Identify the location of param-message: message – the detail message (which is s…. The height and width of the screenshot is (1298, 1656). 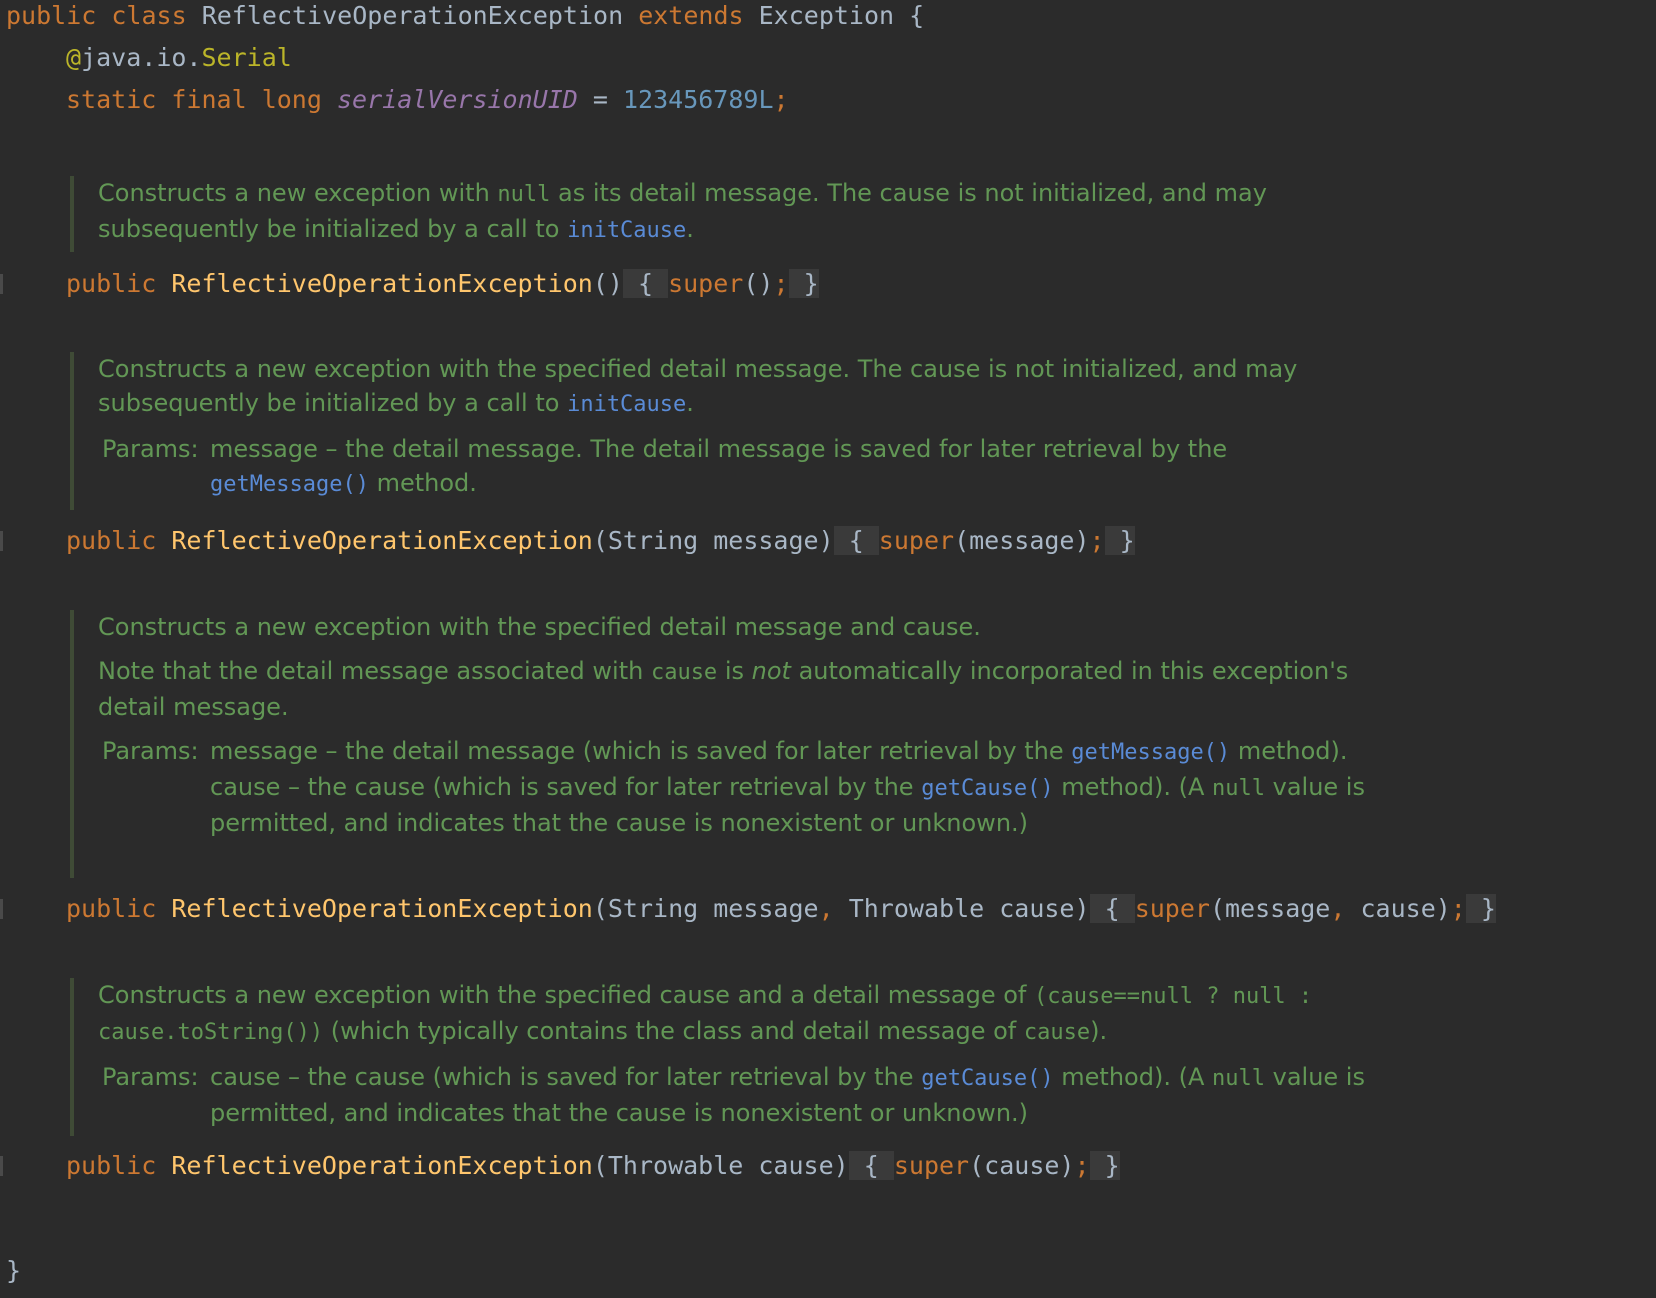
(779, 751).